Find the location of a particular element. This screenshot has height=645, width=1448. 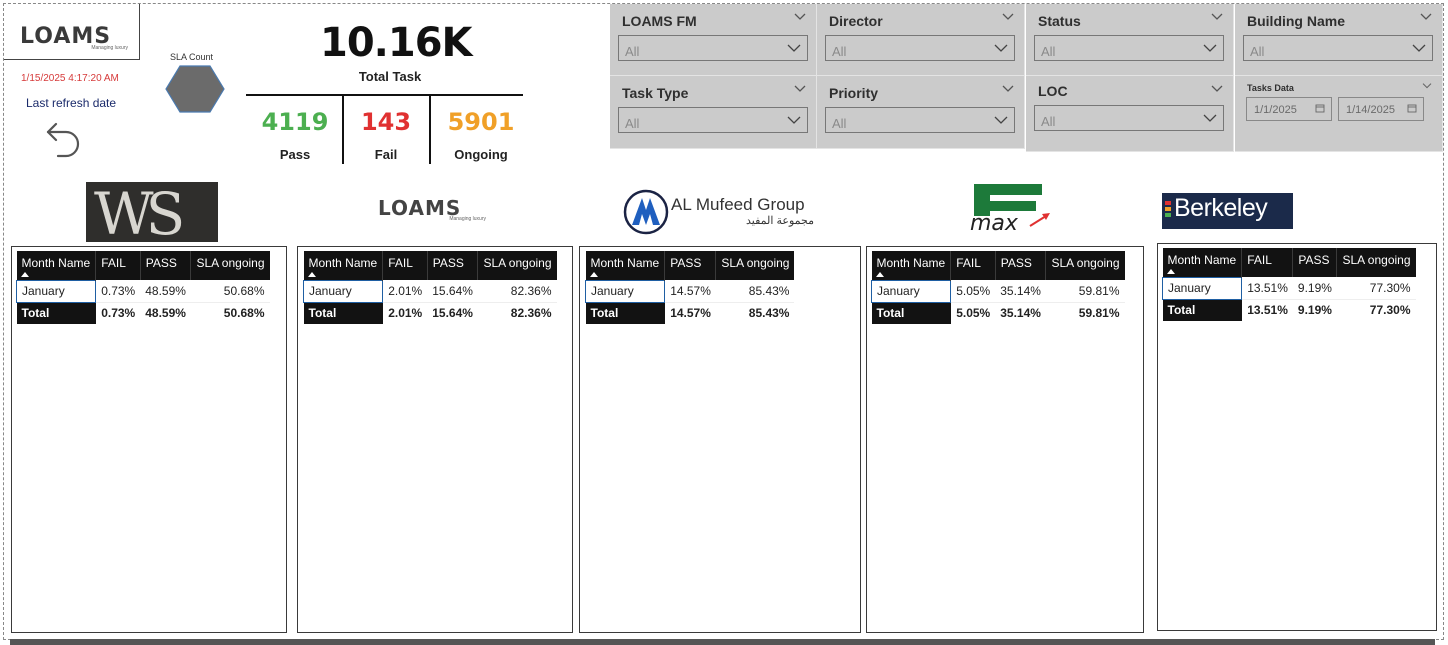

slicer-title: Priority is located at coordinates (854, 93).